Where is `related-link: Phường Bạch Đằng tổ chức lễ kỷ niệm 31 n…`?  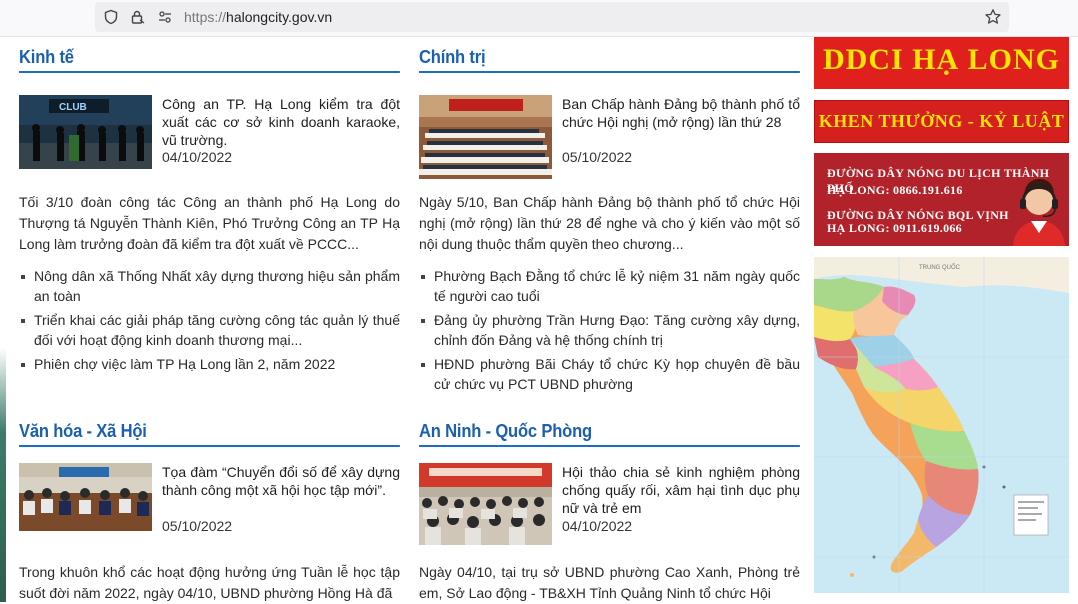
related-link: Phường Bạch Đằng tổ chức lễ kỷ niệm 31 n… is located at coordinates (609, 286).